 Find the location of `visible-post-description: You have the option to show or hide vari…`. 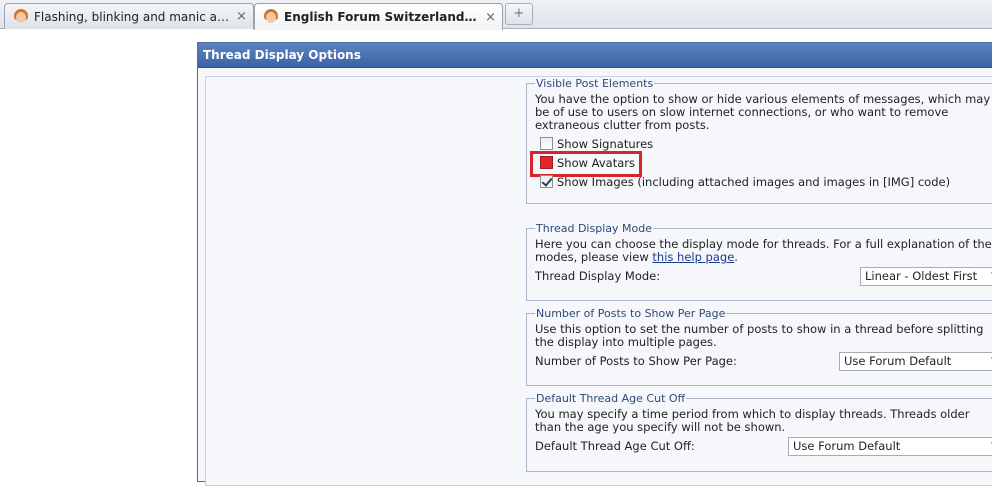

visible-post-description: You have the option to show or hide vari… is located at coordinates (763, 112).